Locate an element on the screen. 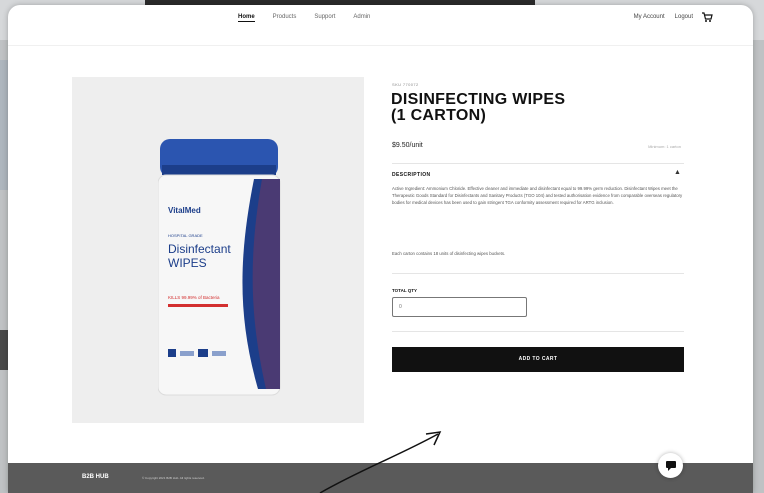  product-price: $9.50/unit is located at coordinates (407, 145).